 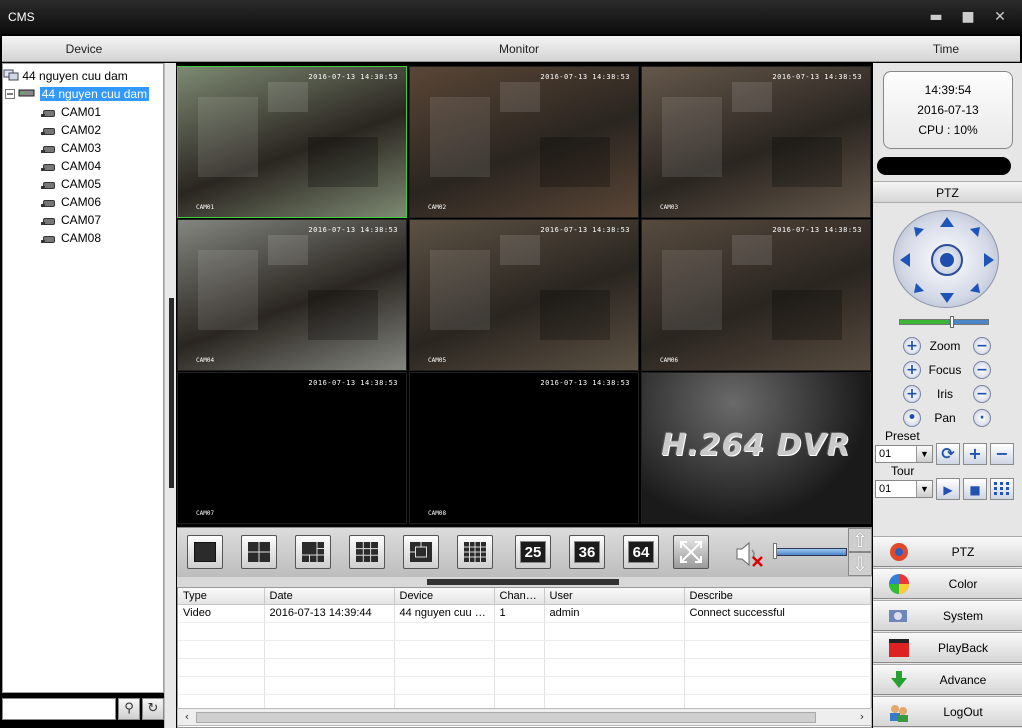 I want to click on tree-device-label: 44 nguyen cuu dam, so click(x=94, y=94).